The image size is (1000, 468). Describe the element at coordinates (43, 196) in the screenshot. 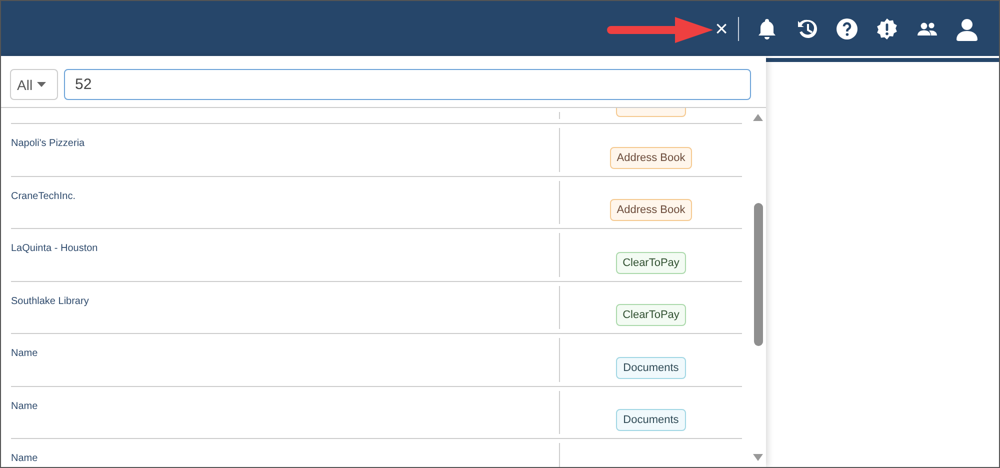

I see `result-title: CraneTechInc.` at that location.